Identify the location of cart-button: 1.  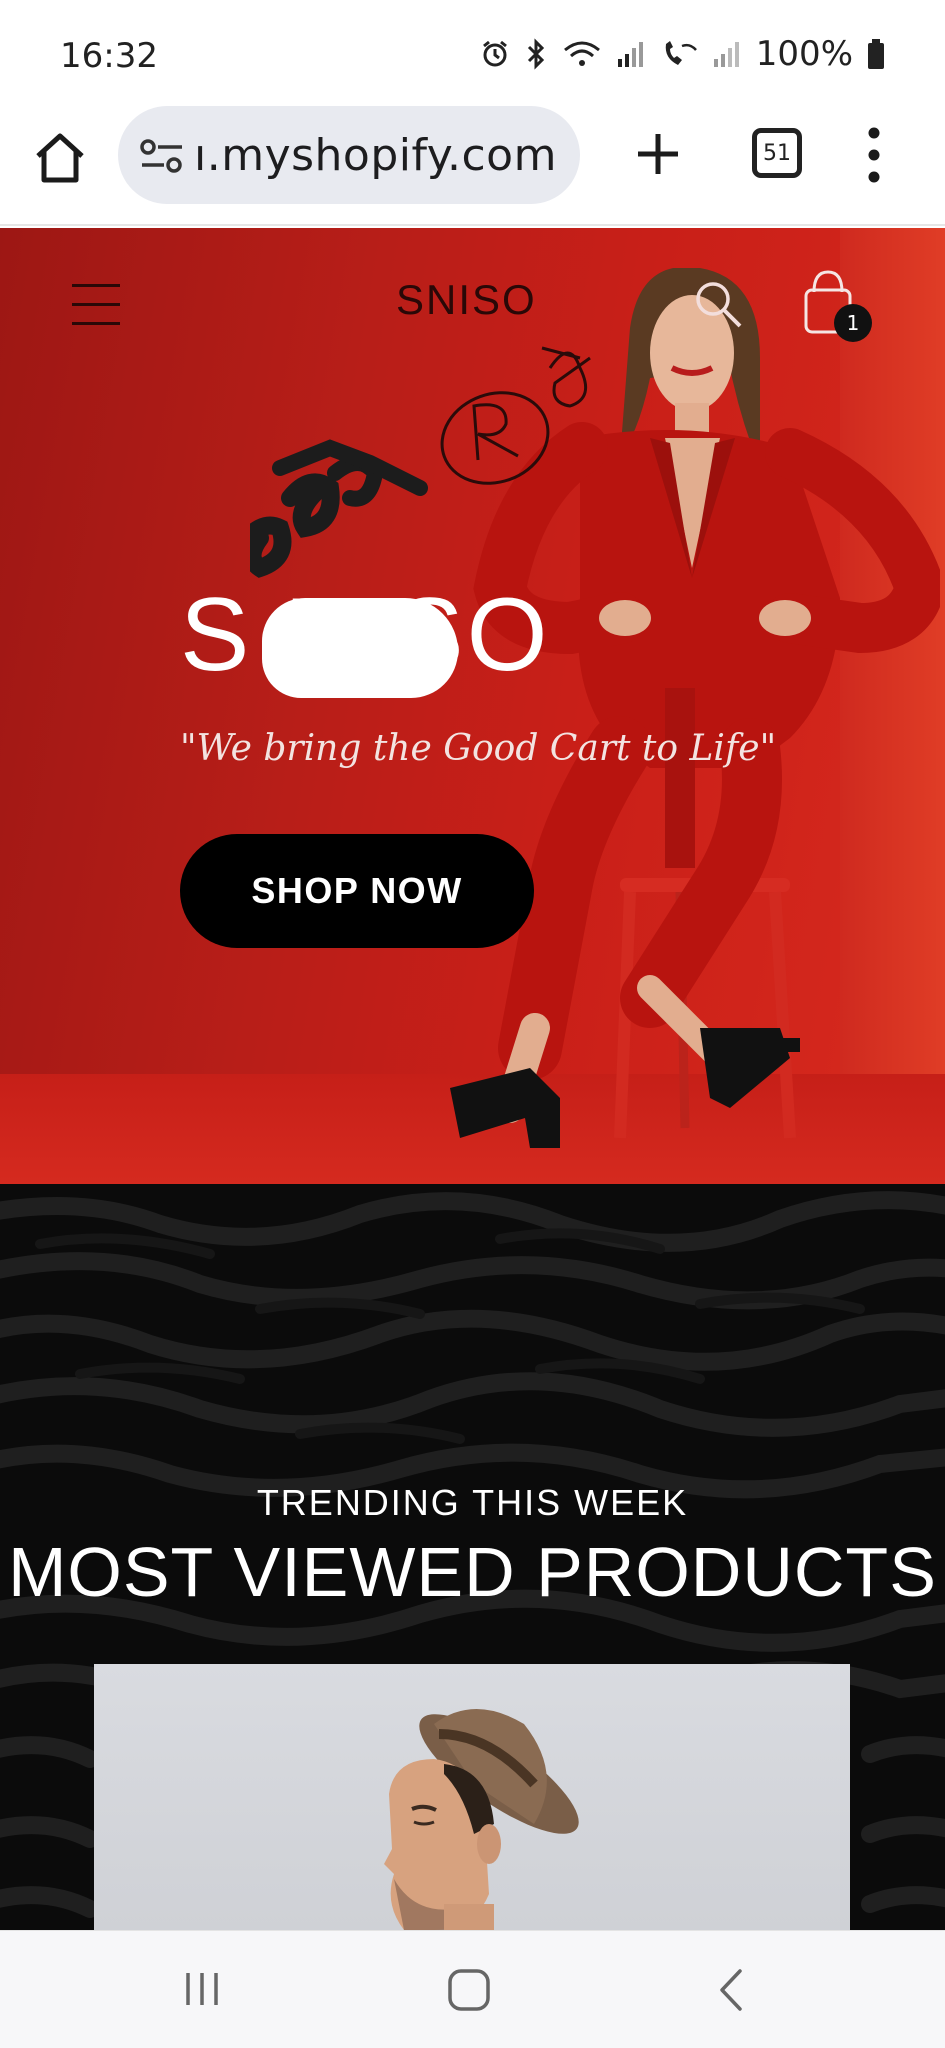
(836, 308).